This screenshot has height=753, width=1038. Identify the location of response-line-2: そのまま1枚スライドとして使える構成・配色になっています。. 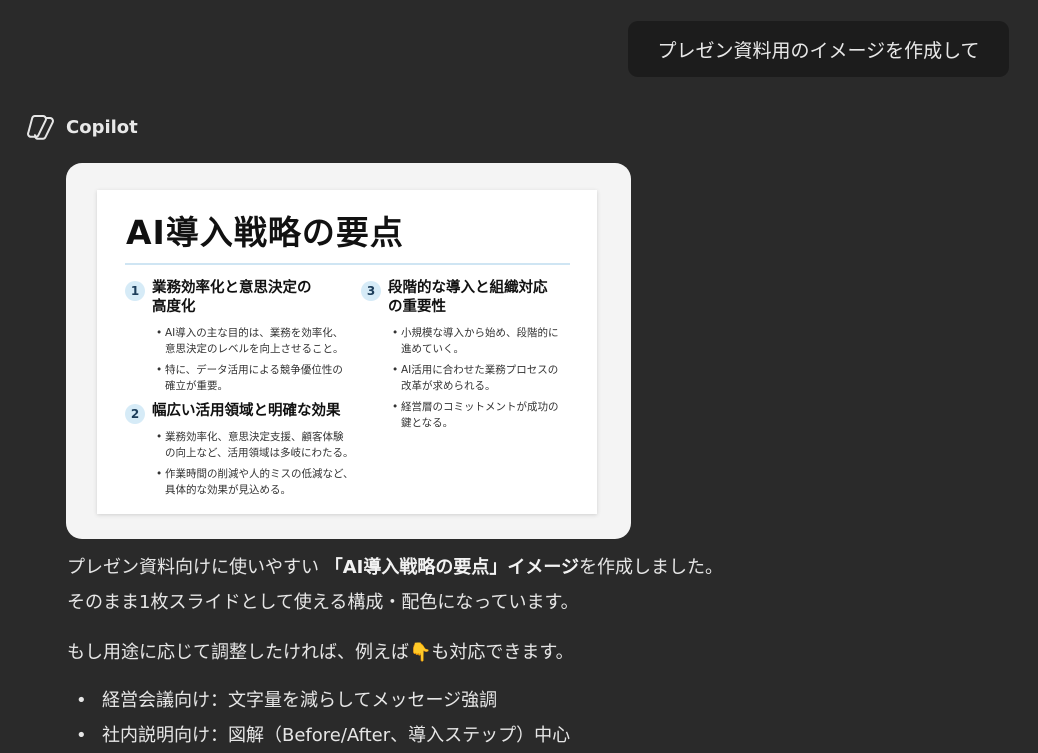
(323, 602).